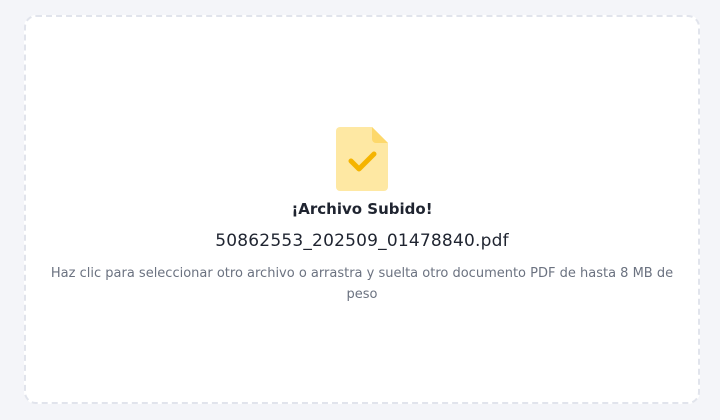 Image resolution: width=720 pixels, height=420 pixels. I want to click on upload-status-title: ¡Archivo Subido!, so click(362, 208).